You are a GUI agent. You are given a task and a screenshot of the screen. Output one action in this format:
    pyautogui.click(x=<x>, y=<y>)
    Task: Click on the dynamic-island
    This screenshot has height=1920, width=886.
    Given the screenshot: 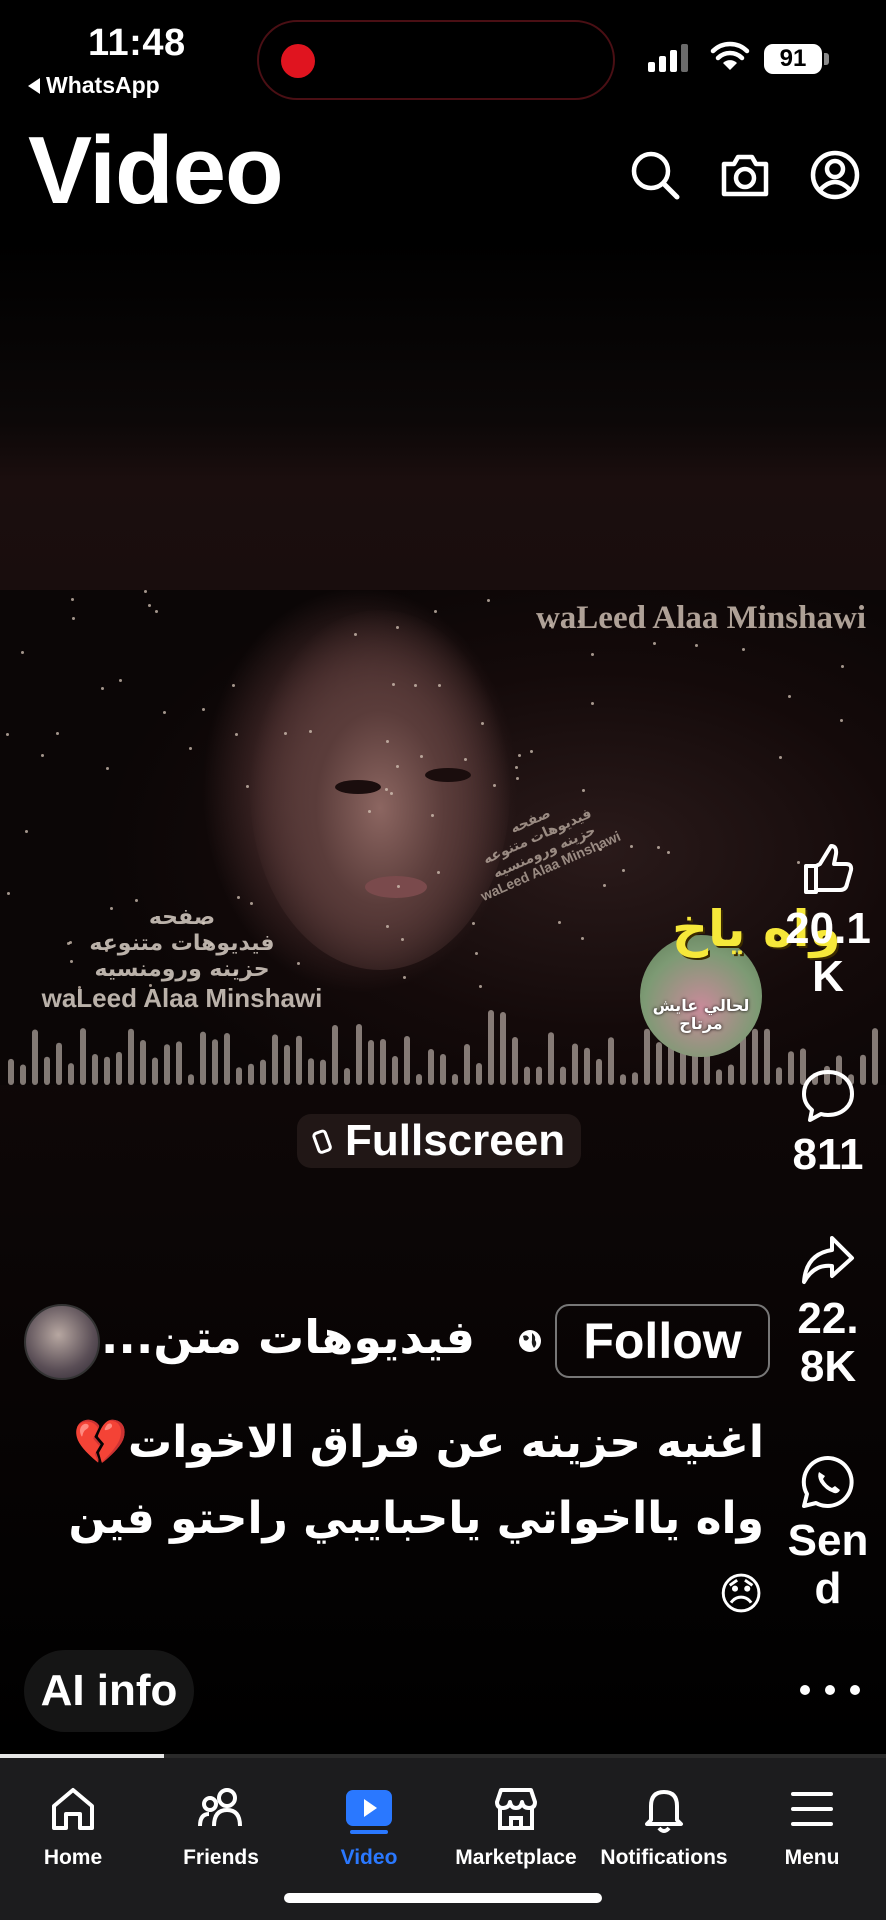 What is the action you would take?
    pyautogui.click(x=436, y=60)
    